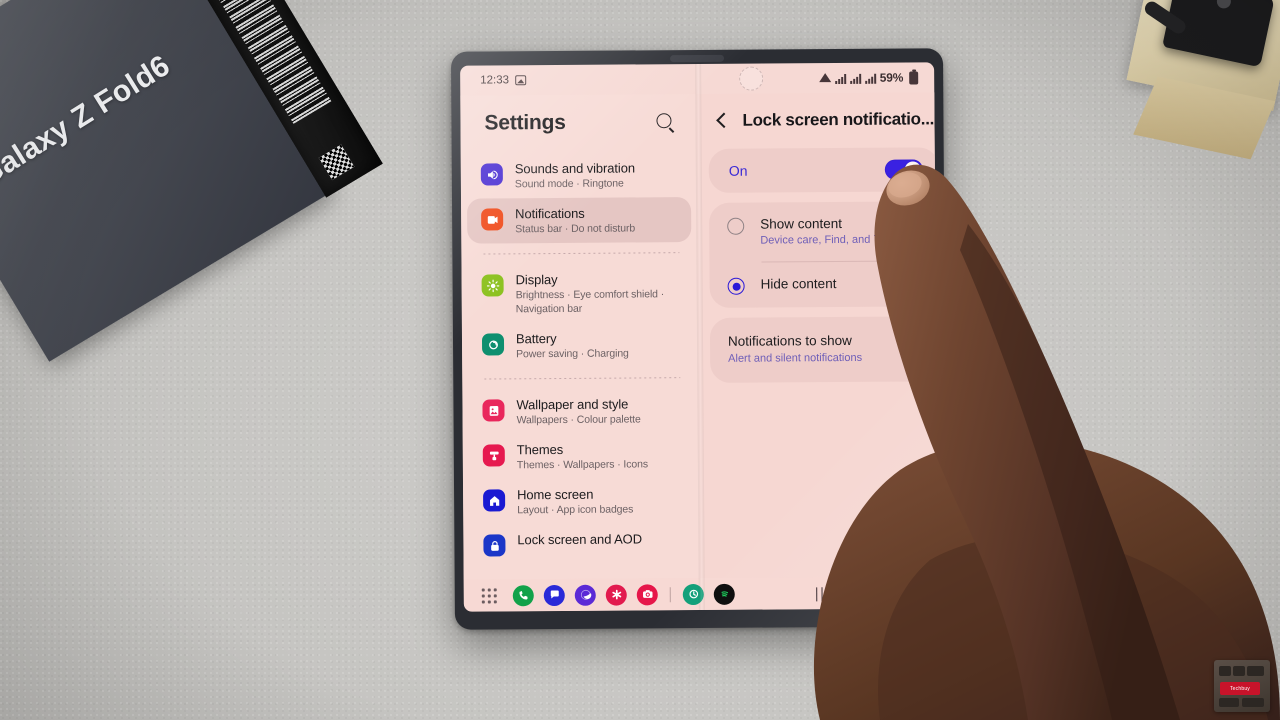  I want to click on sidebar-item-text: Battery Power saving · Charging, so click(572, 345).